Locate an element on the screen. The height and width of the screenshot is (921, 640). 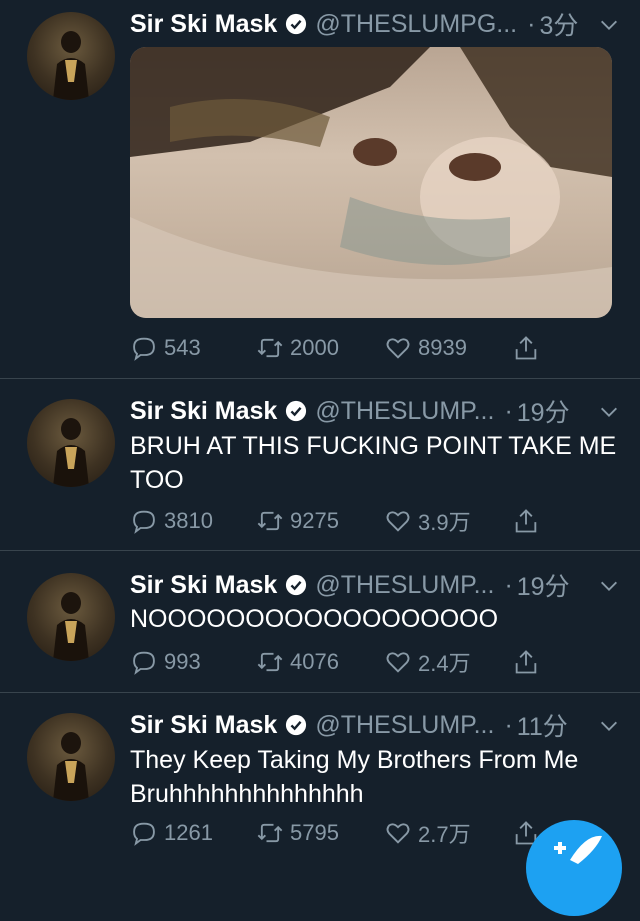
like-button: 8939 is located at coordinates (425, 348).